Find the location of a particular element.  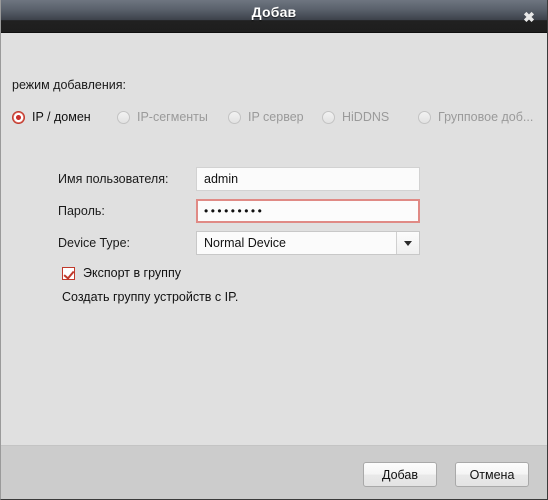

username-label: Имя пользователя: is located at coordinates (113, 179).